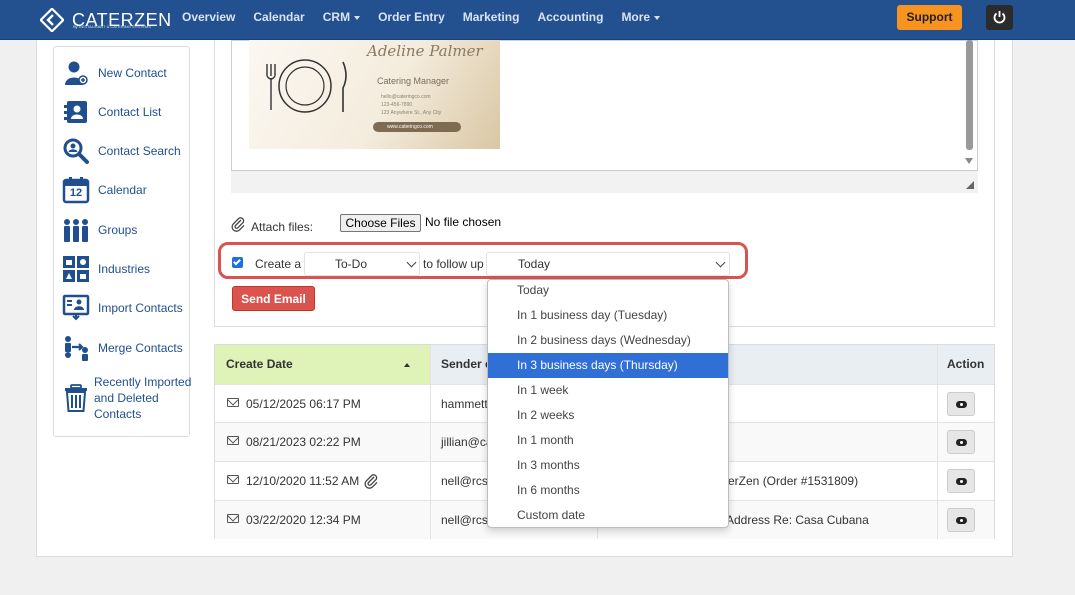 The height and width of the screenshot is (595, 1075). I want to click on editor-status-bar, so click(604, 181).